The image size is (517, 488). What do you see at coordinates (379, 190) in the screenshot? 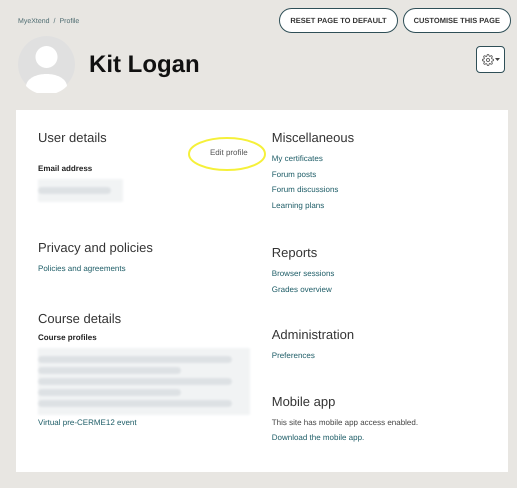
I see `link: Forum discussions` at bounding box center [379, 190].